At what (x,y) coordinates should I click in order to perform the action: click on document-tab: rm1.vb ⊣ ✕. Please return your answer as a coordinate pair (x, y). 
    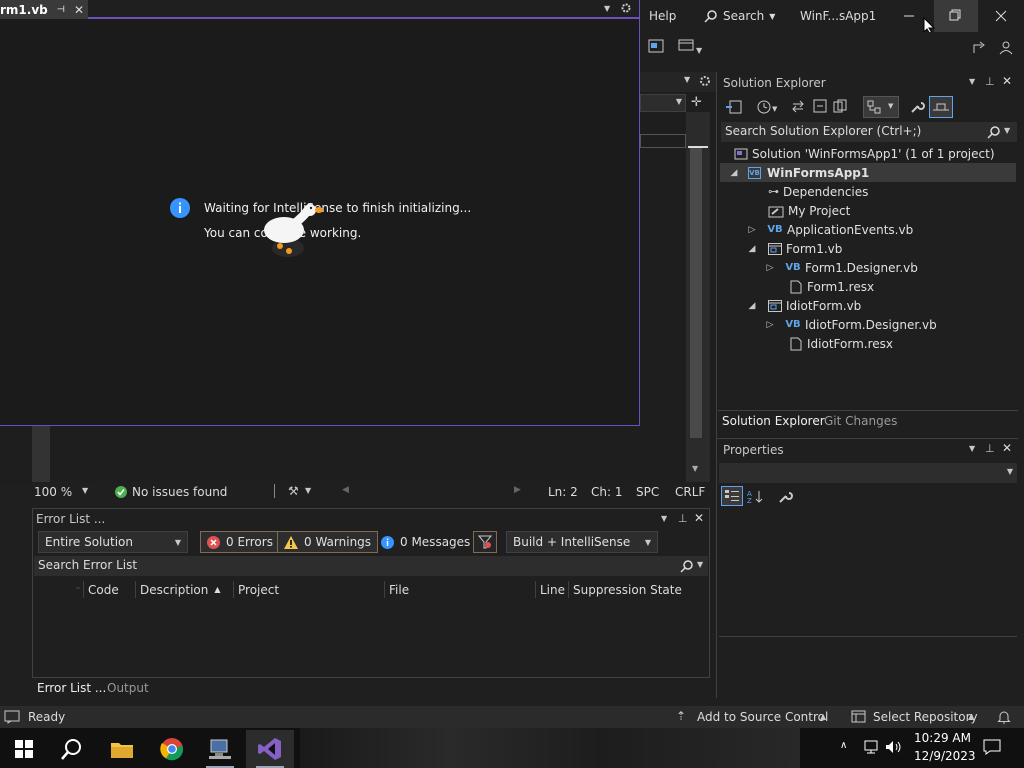
    Looking at the image, I should click on (44, 9).